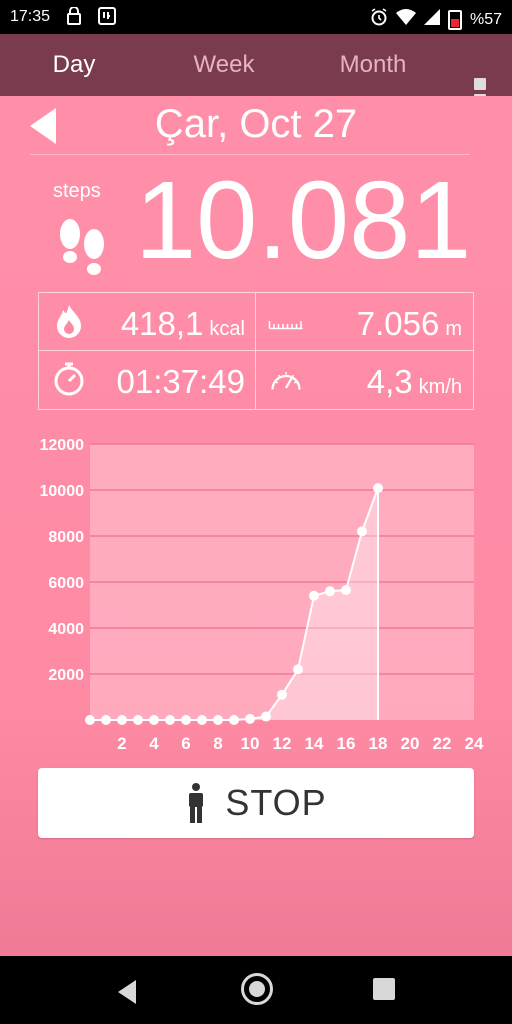  I want to click on chart-y-tick-label: 4000, so click(66, 629).